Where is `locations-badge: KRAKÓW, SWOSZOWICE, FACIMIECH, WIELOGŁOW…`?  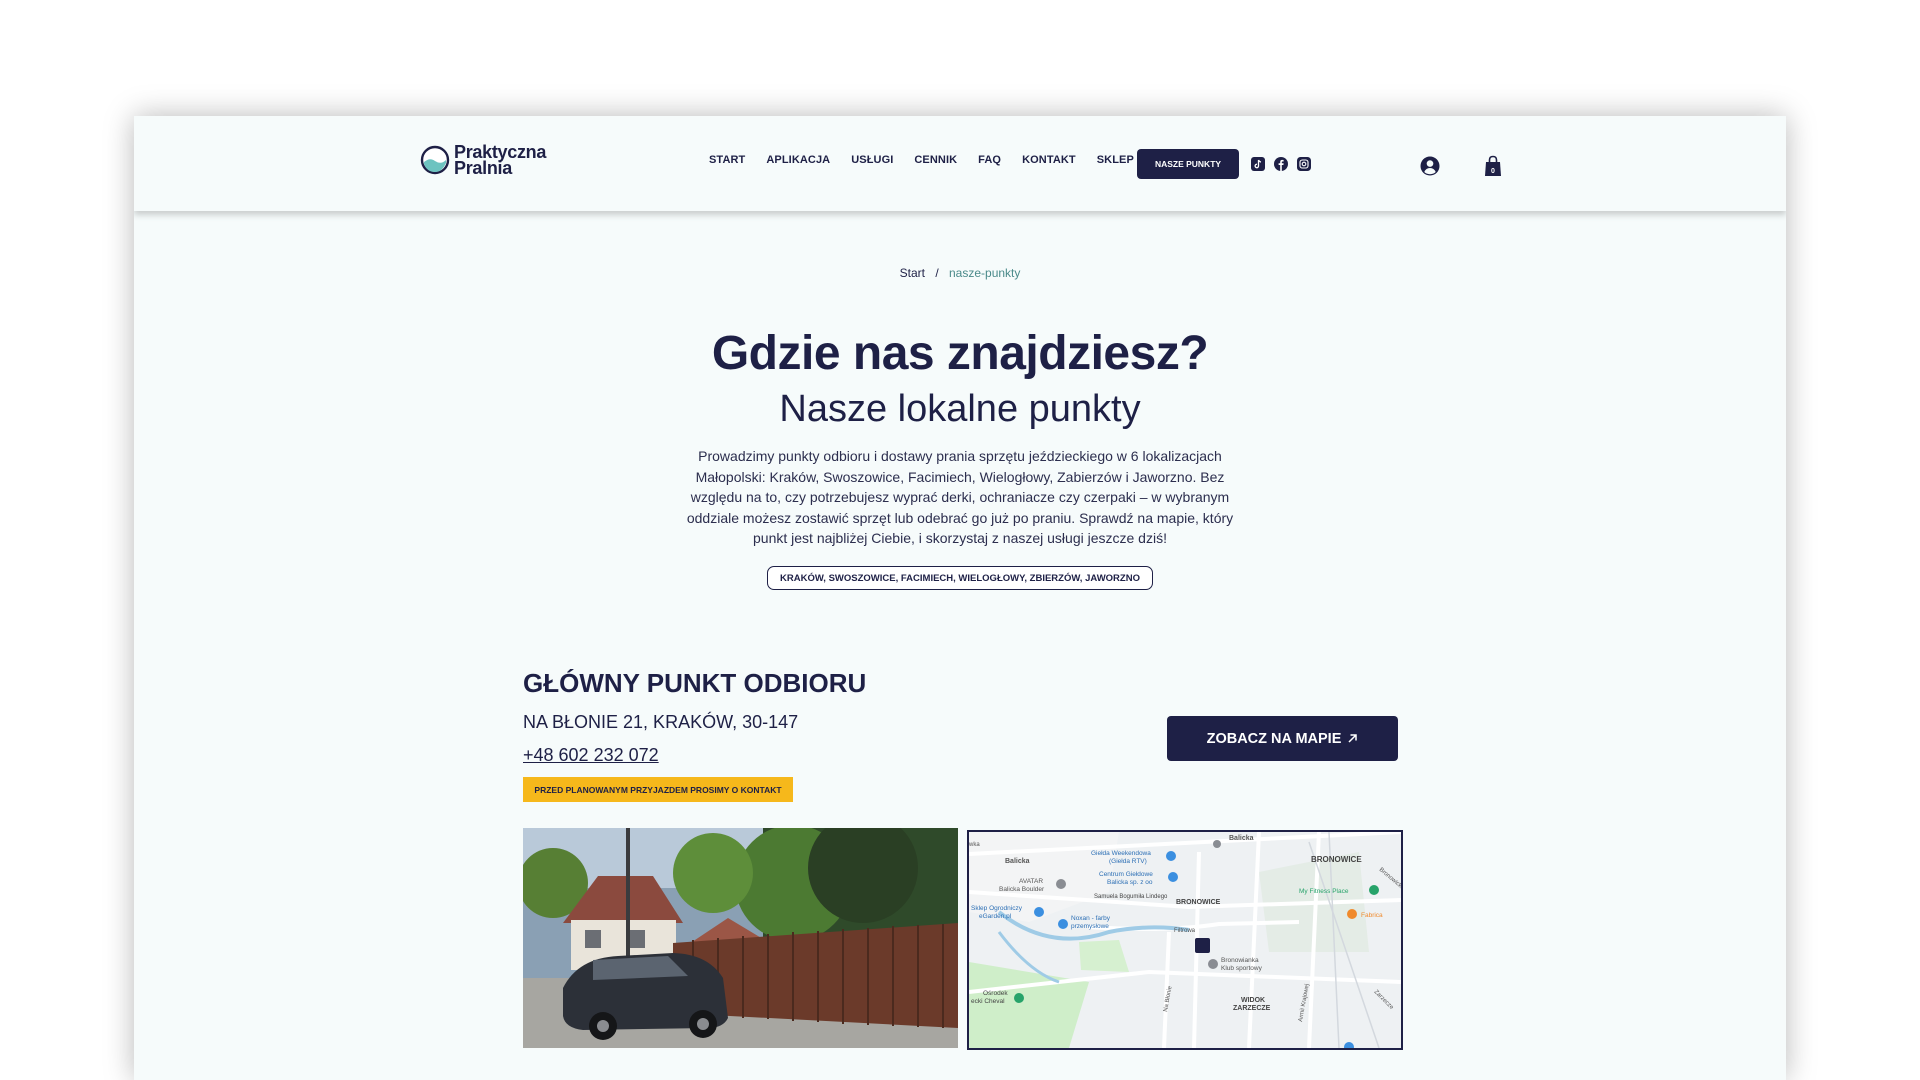
locations-badge: KRAKÓW, SWOSZOWICE, FACIMIECH, WIELOGŁOW… is located at coordinates (960, 578).